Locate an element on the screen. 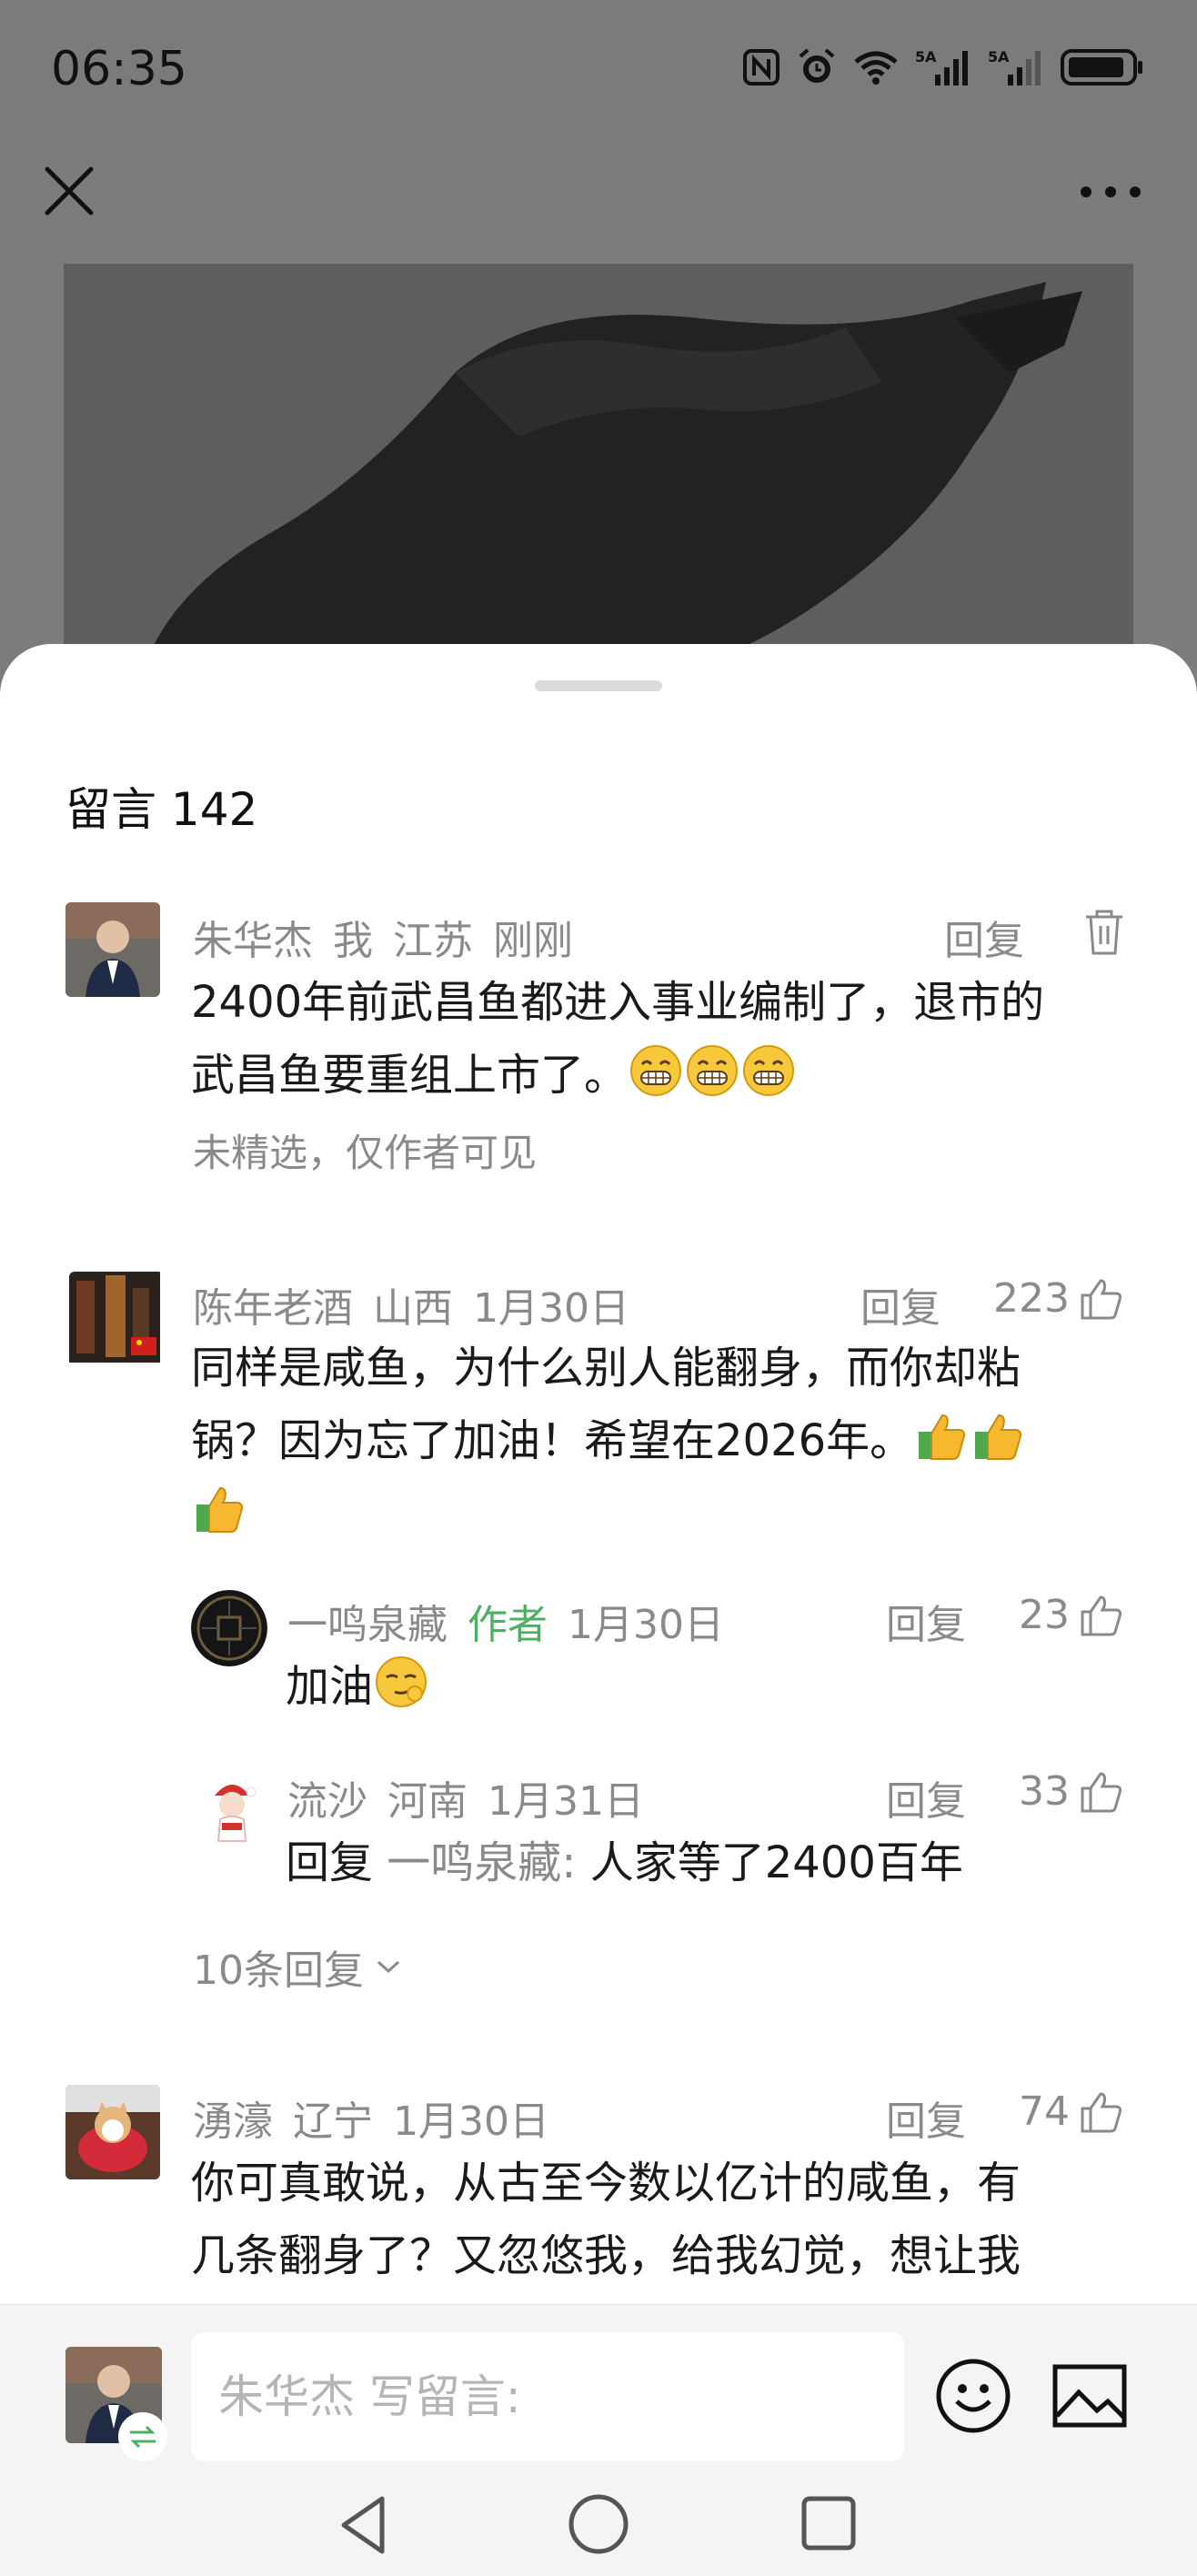  image-icon is located at coordinates (1089, 2395).